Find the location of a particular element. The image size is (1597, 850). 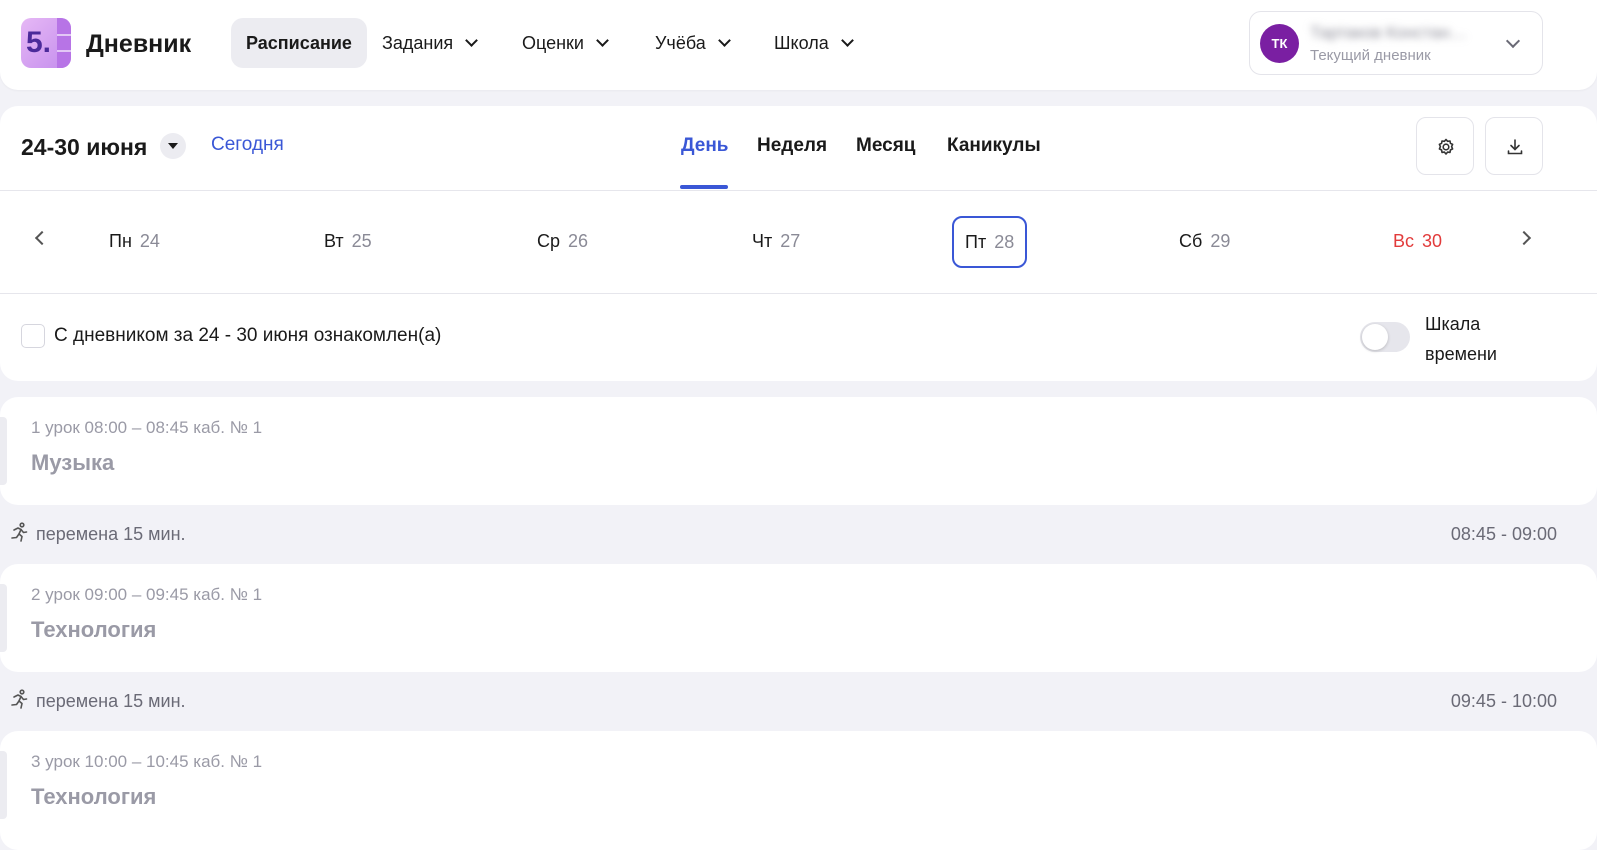

day-thu: Чт 27 is located at coordinates (776, 241).